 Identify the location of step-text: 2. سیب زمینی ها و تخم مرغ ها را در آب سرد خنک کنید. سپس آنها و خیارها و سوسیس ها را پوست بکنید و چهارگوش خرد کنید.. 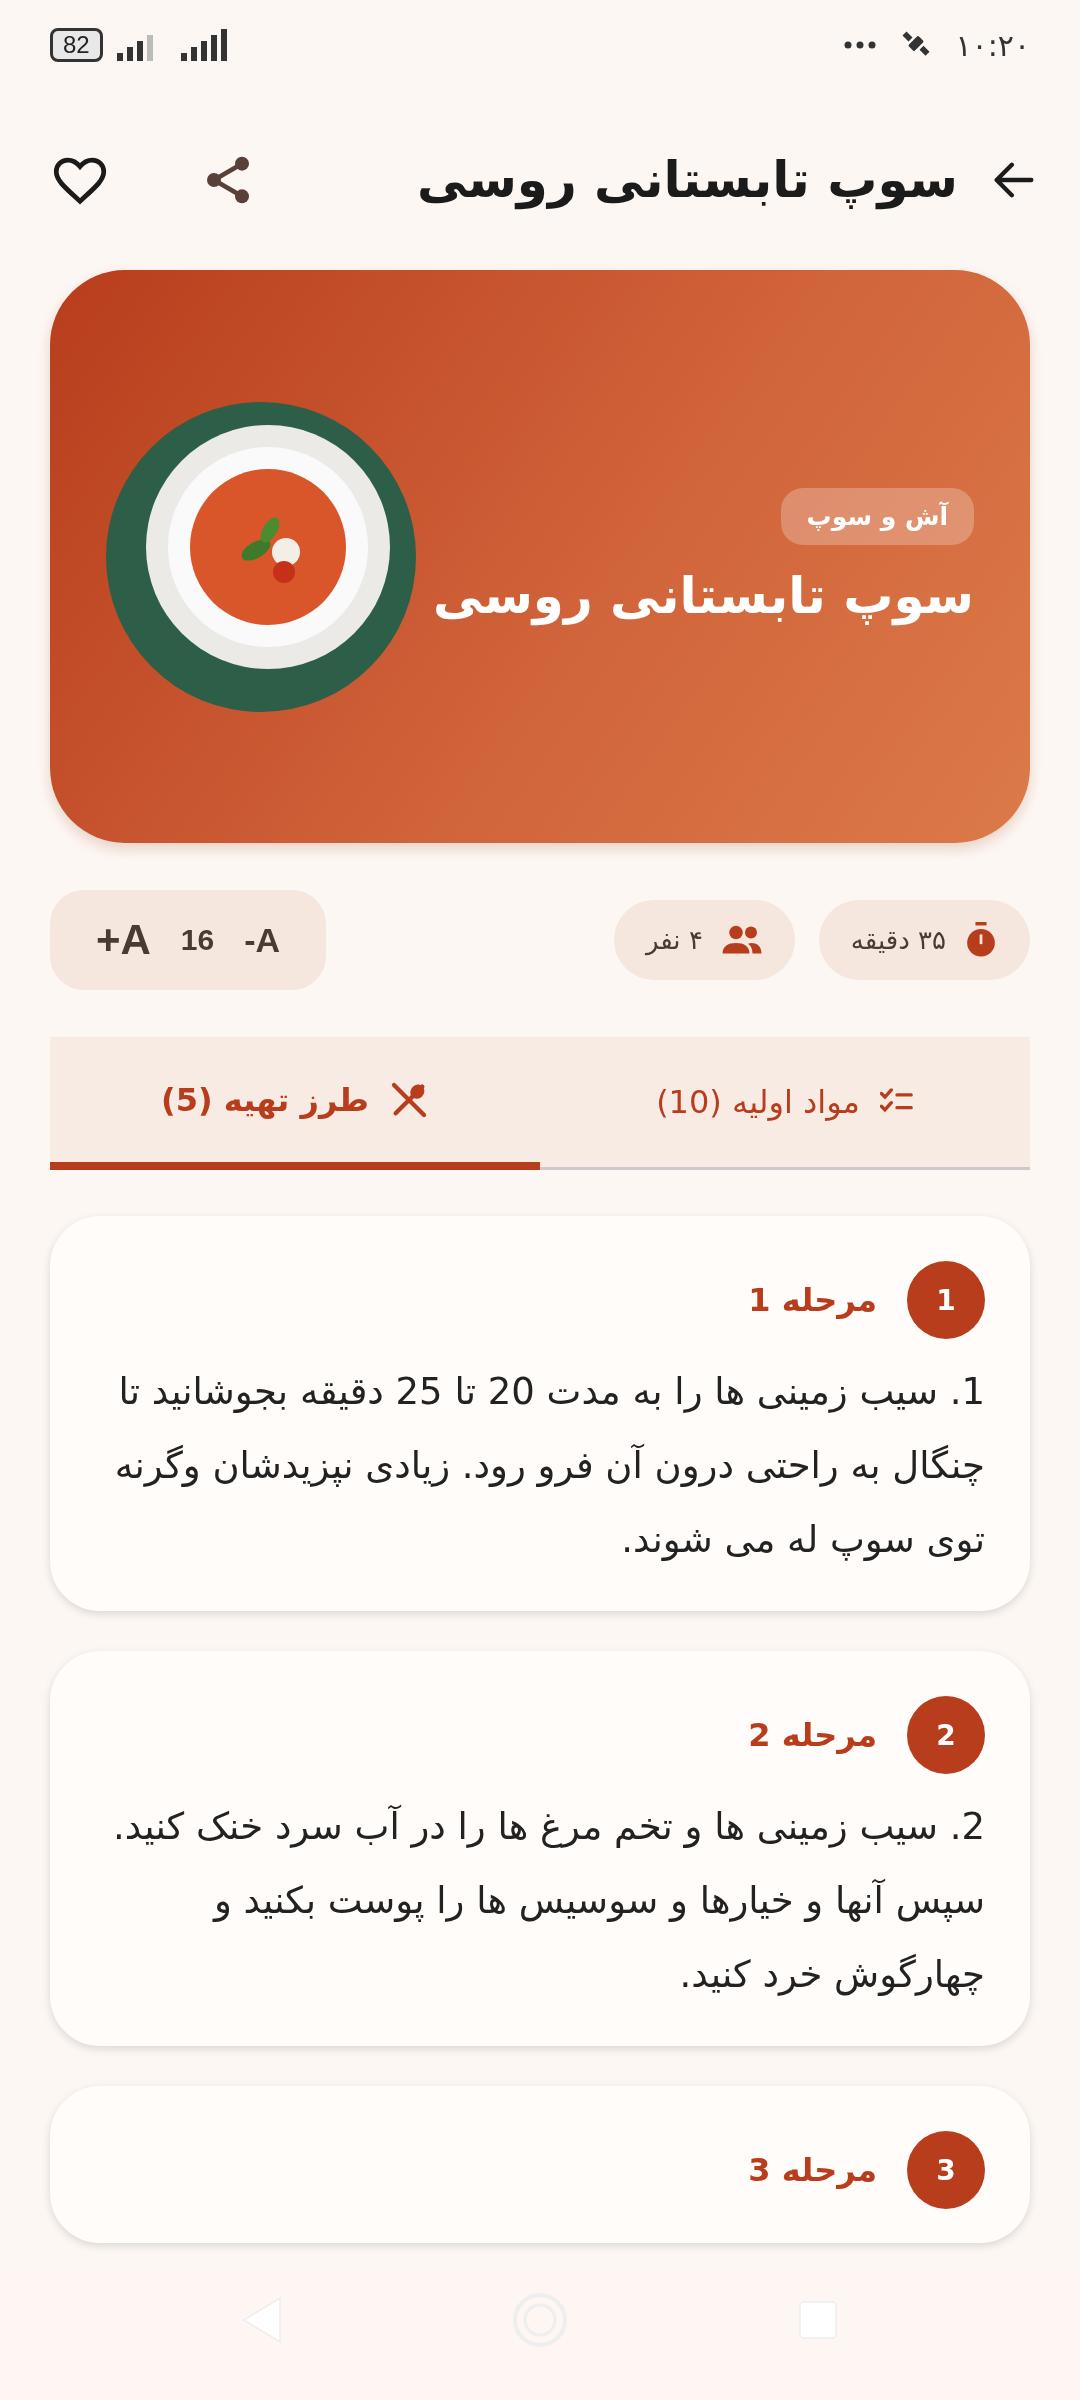
(548, 1901).